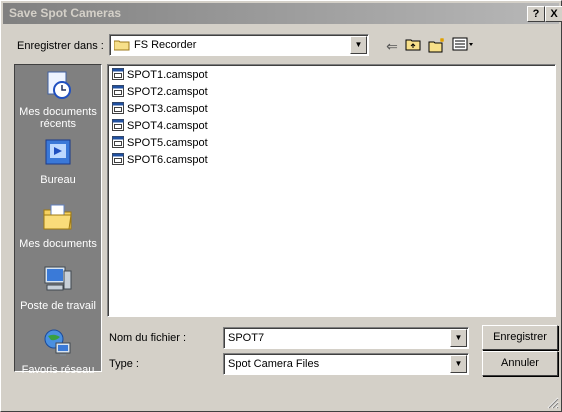 The height and width of the screenshot is (412, 562). What do you see at coordinates (520, 337) in the screenshot?
I see `save-button: Enregistrer` at bounding box center [520, 337].